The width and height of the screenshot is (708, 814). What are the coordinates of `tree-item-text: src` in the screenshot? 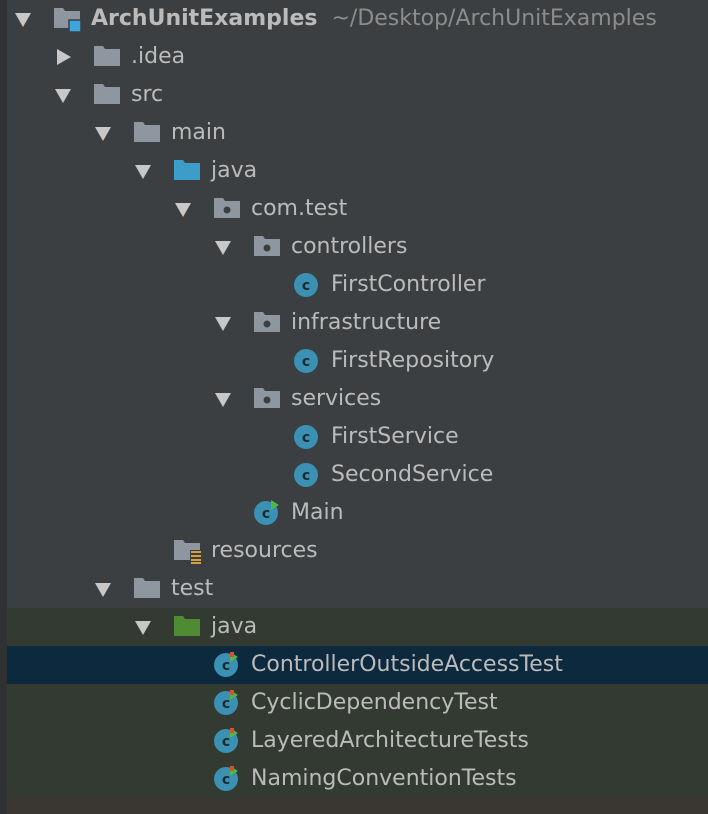 It's located at (147, 94).